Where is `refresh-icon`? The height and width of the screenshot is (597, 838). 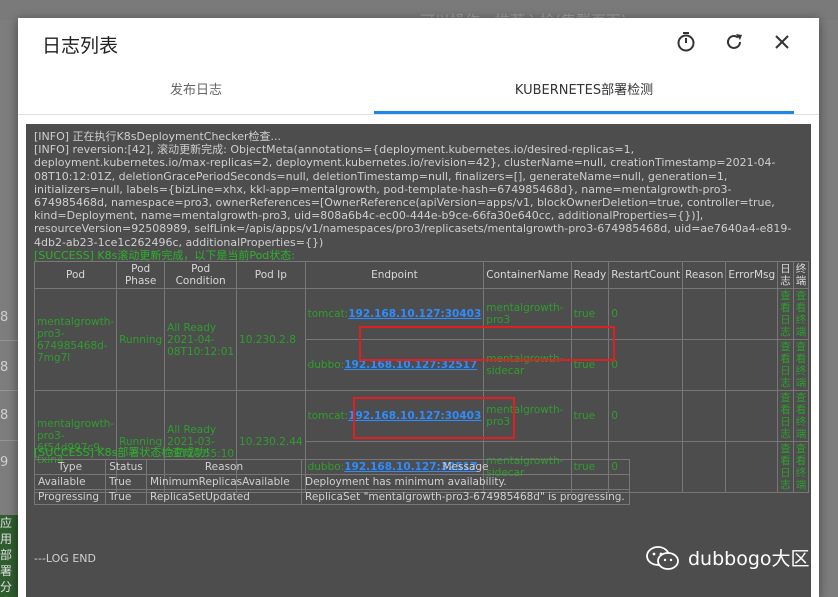 refresh-icon is located at coordinates (734, 42).